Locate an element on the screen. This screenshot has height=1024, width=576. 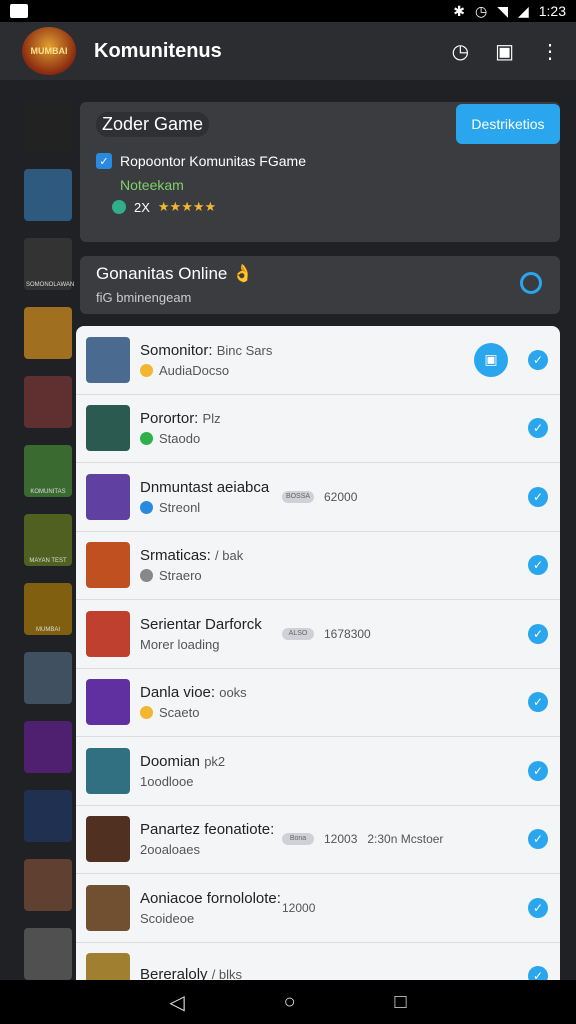
community-card: Gonanitas Online 👌 fiG bminengeam is located at coordinates (320, 285).